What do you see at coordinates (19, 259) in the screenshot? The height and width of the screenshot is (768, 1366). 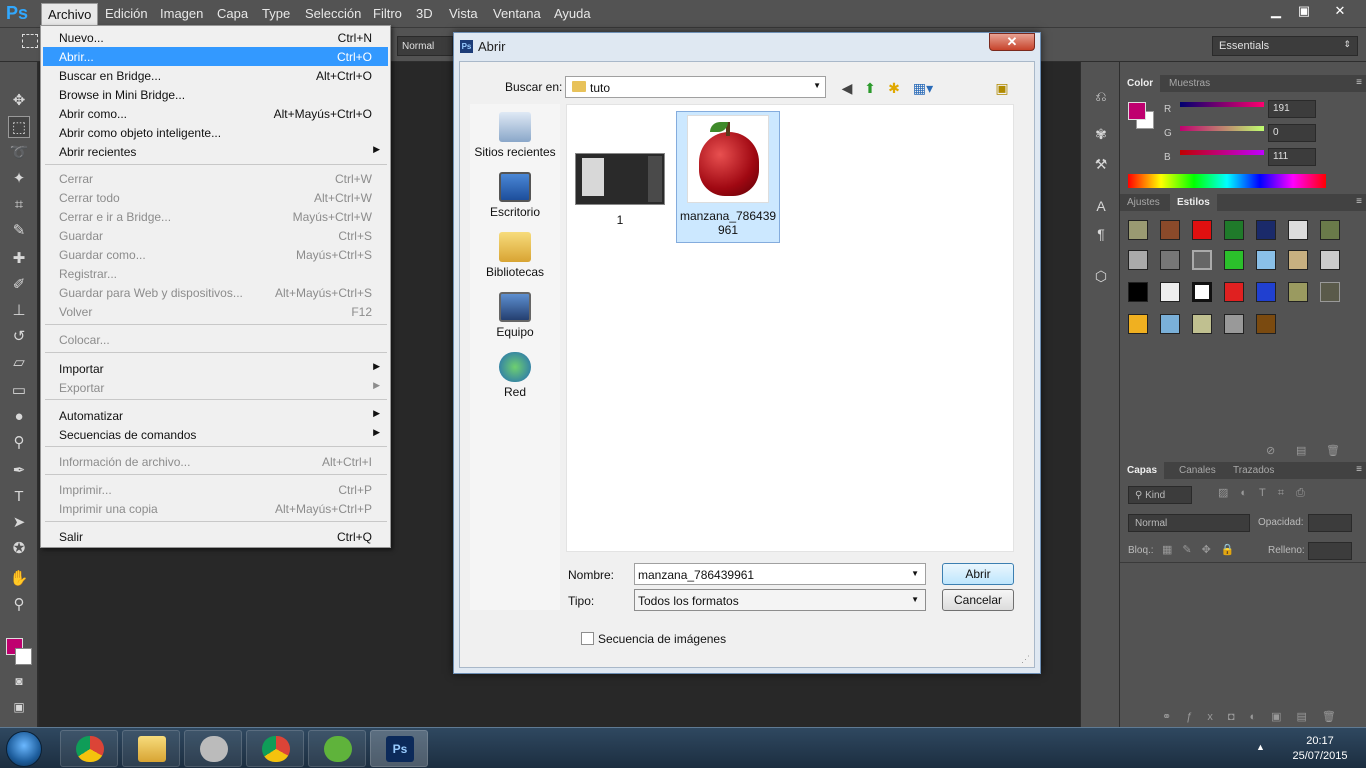 I see `healing-brush-icon: ✚` at bounding box center [19, 259].